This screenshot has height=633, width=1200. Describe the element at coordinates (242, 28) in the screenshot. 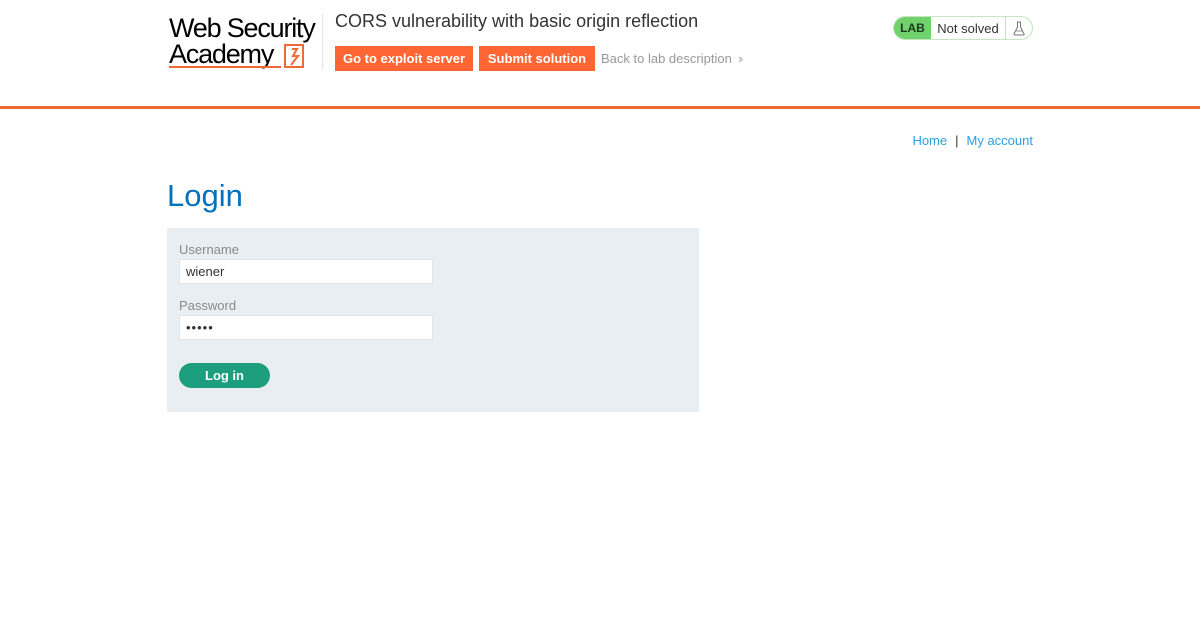

I see `logo-text-line1: Web Security` at that location.